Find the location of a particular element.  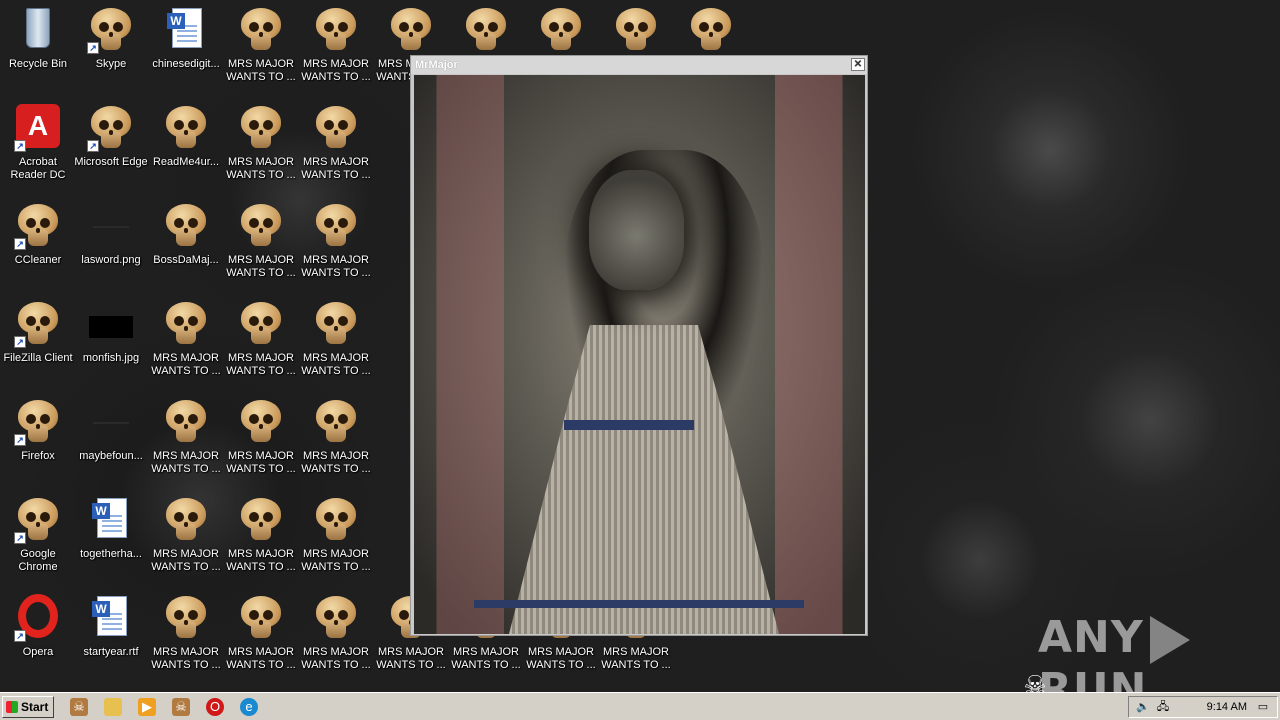

desktop-icon-monfish: monfish.jpg is located at coordinates (111, 339).